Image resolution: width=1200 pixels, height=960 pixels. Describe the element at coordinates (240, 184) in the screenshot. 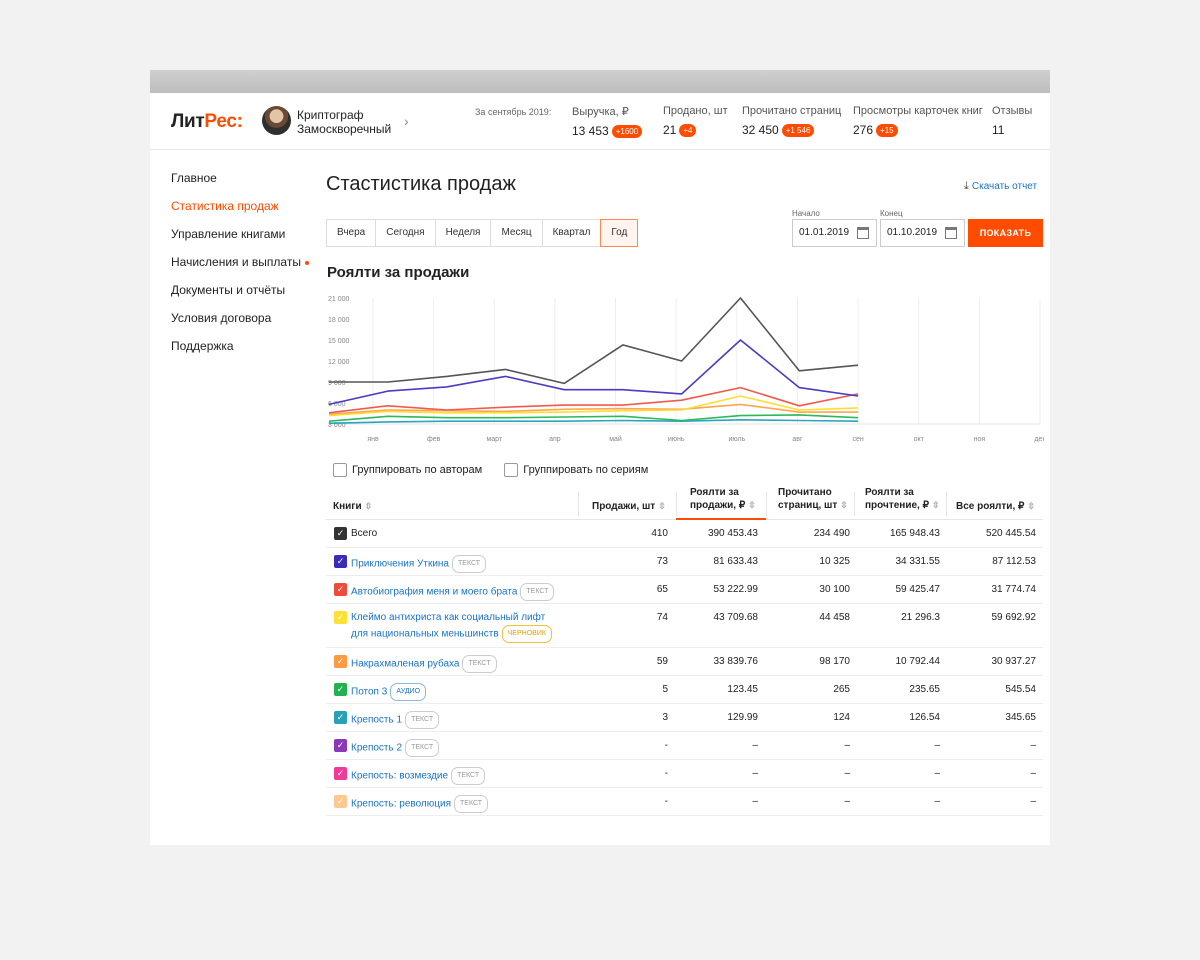

I see `sidebar-item-main: Главное` at that location.